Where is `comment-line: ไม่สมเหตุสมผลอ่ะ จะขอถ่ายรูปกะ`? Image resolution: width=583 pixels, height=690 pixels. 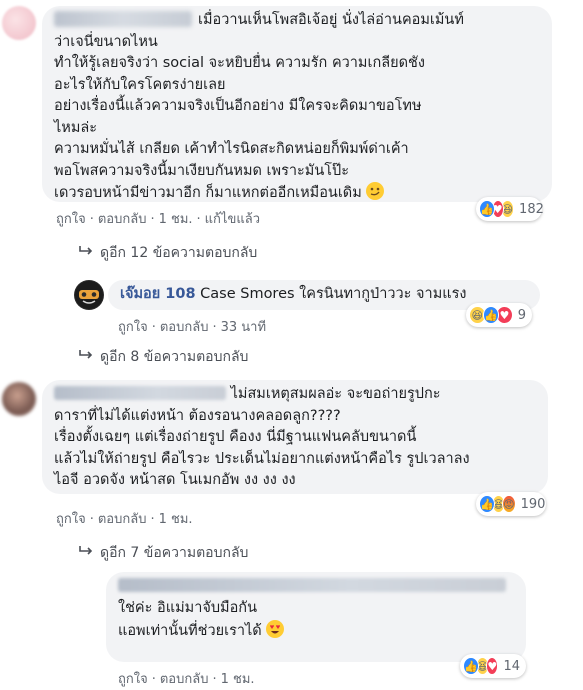 comment-line: ไม่สมเหตุสมผลอ่ะ จะขอถ่ายรูปกะ is located at coordinates (335, 394).